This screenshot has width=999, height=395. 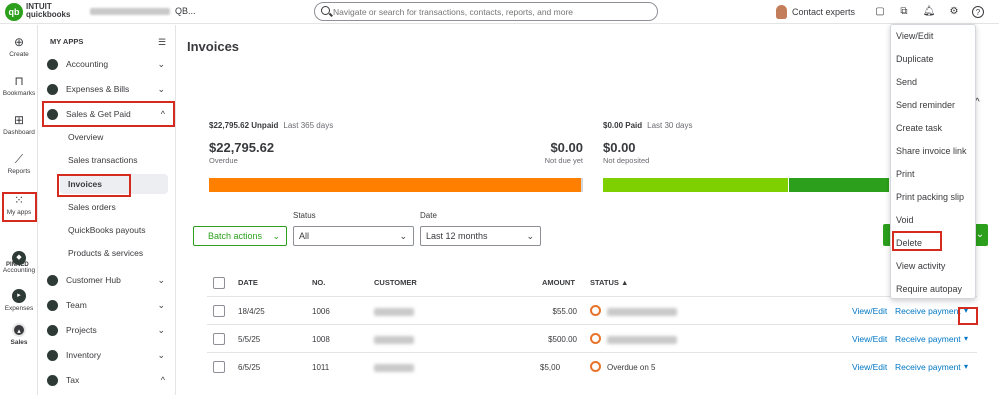 What do you see at coordinates (931, 151) in the screenshot?
I see `menu-item-share-invoice-link: Share invoice link` at bounding box center [931, 151].